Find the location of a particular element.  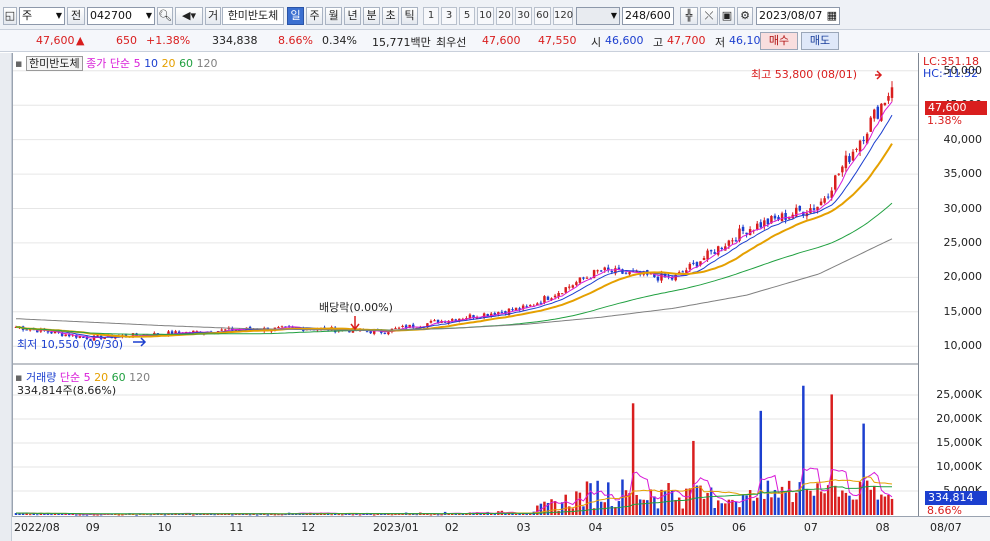

best-label: 최우선 is located at coordinates (451, 42).